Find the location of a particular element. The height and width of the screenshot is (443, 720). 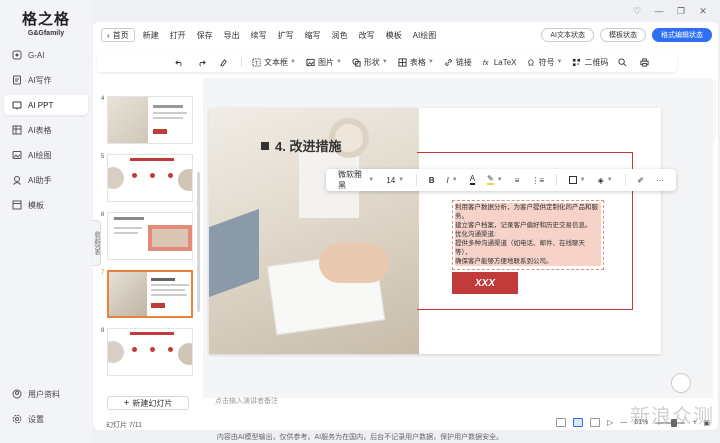

normal-view-icon is located at coordinates (561, 422).